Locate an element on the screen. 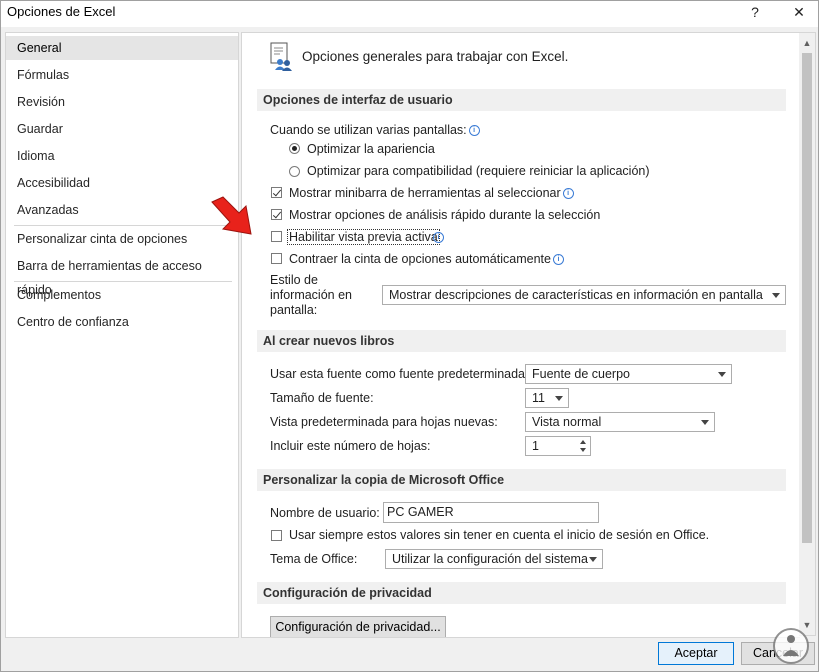 The width and height of the screenshot is (819, 672). sidebar-item-guardar: Guardar is located at coordinates (122, 129).